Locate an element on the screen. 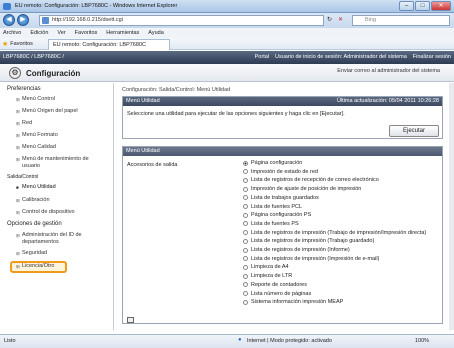  sidebar-item-control-dispositivo: Control de dispositivo is located at coordinates (48, 212).